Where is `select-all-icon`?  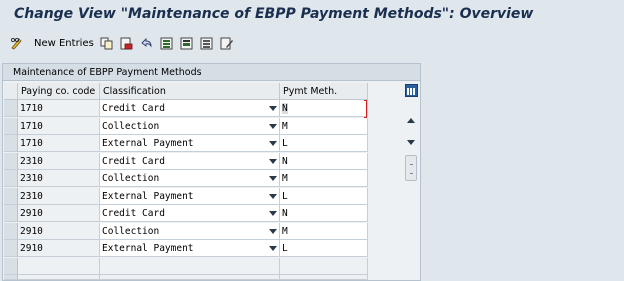
select-all-icon is located at coordinates (166, 43).